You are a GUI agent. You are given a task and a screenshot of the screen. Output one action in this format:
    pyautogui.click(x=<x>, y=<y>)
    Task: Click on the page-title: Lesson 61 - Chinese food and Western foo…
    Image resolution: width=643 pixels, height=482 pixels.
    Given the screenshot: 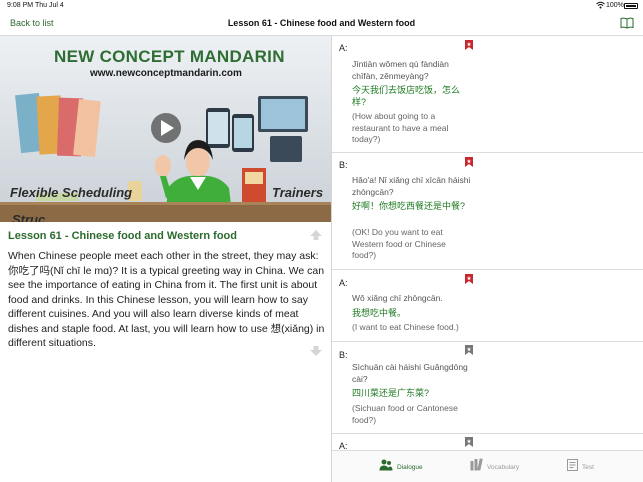 What is the action you would take?
    pyautogui.click(x=321, y=23)
    